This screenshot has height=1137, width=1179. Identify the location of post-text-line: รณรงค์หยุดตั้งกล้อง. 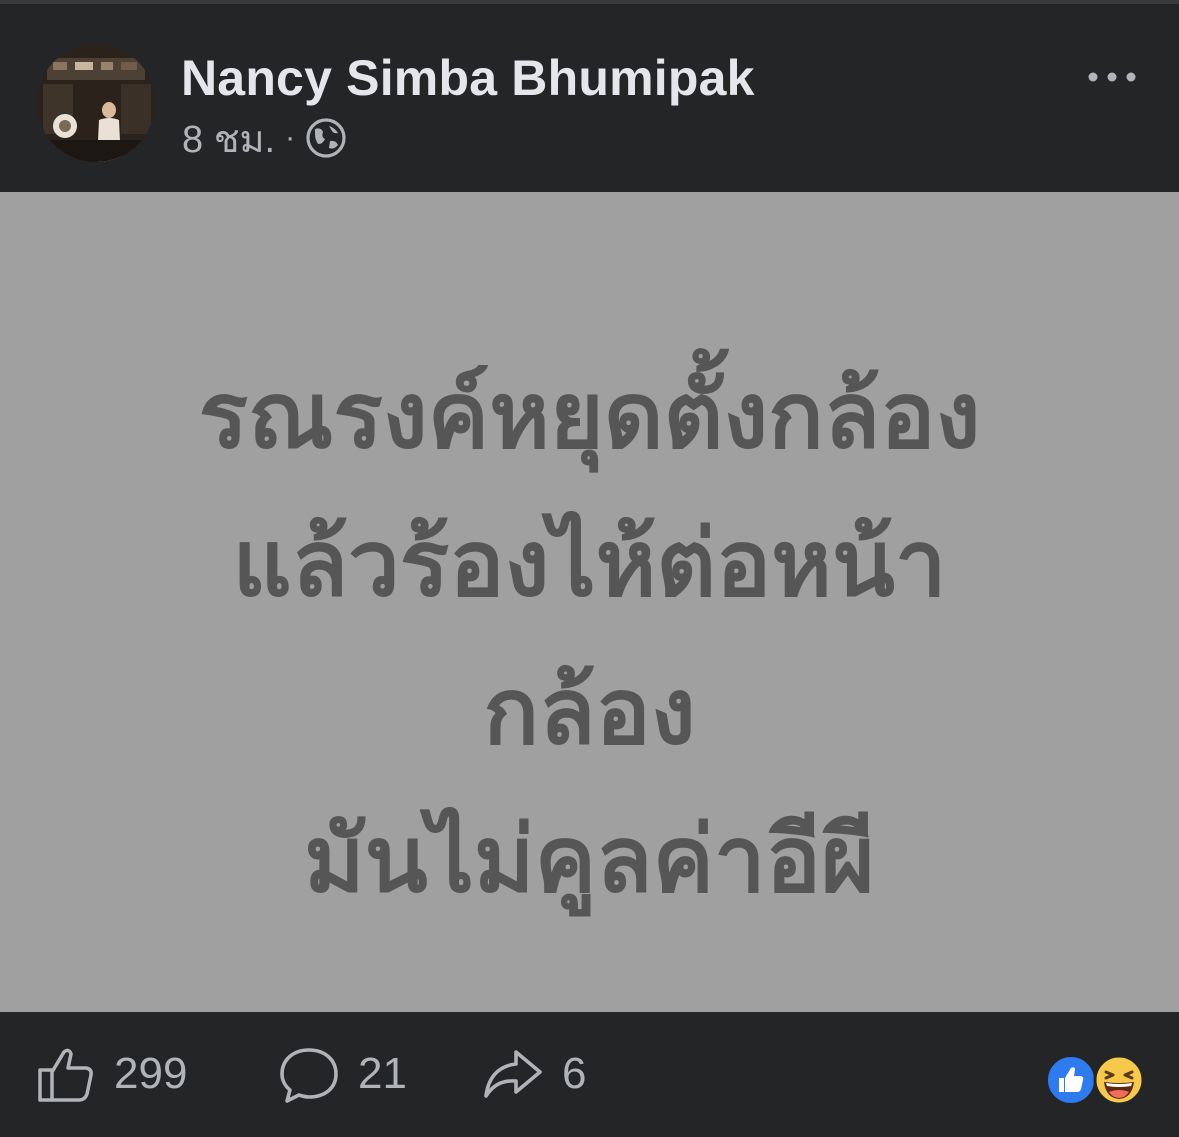
(589, 415).